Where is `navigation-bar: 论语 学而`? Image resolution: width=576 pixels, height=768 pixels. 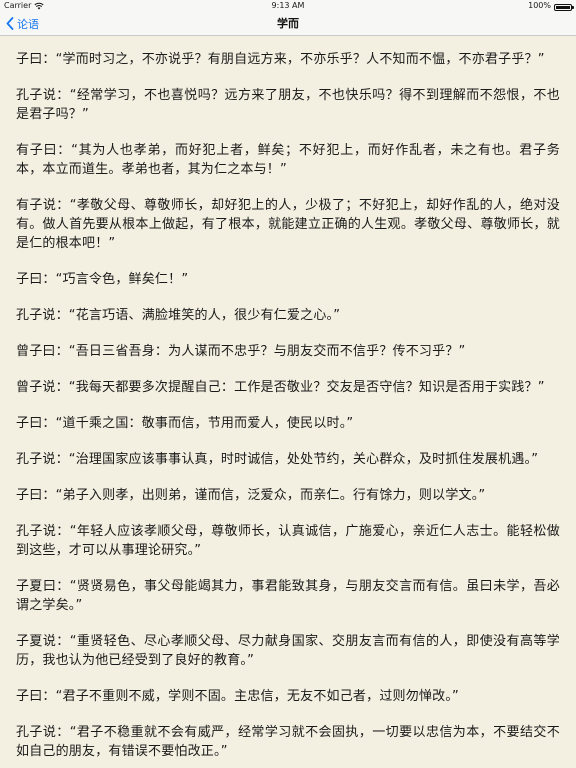 navigation-bar: 论语 学而 is located at coordinates (288, 24).